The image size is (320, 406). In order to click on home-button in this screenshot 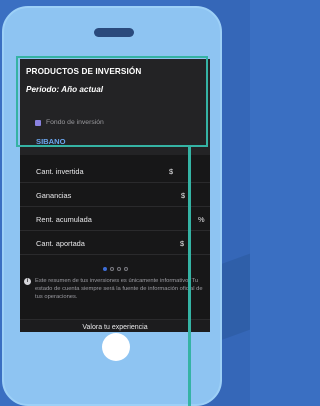, I will do `click(116, 347)`.